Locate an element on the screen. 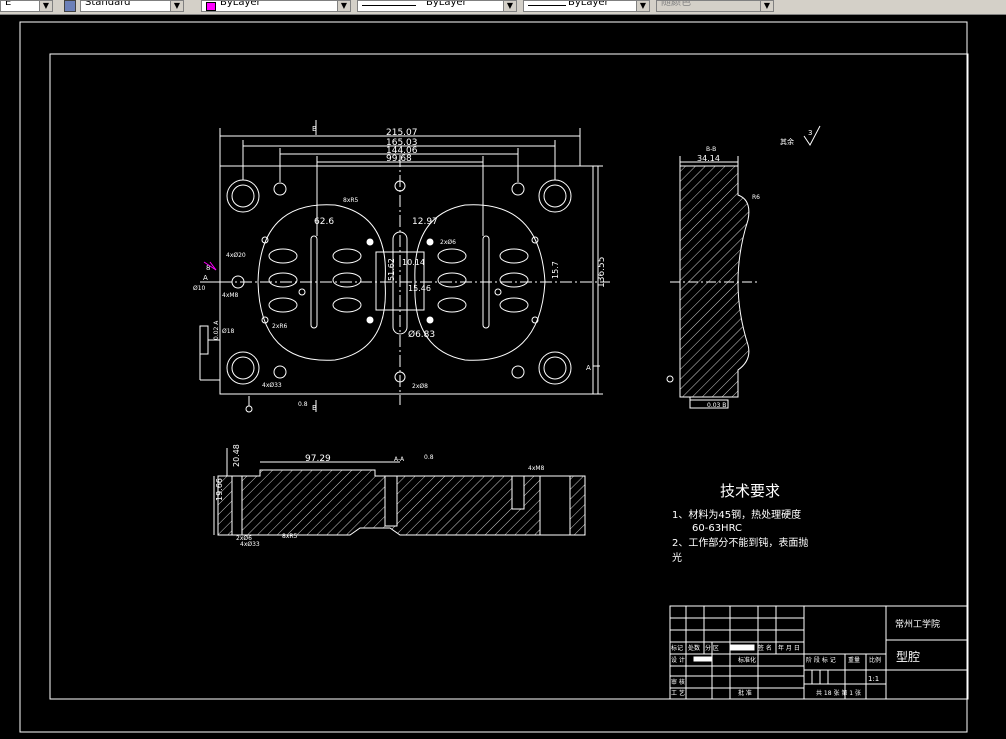 Image resolution: width=1006 pixels, height=739 pixels. color-value: ByLayer is located at coordinates (240, 4).